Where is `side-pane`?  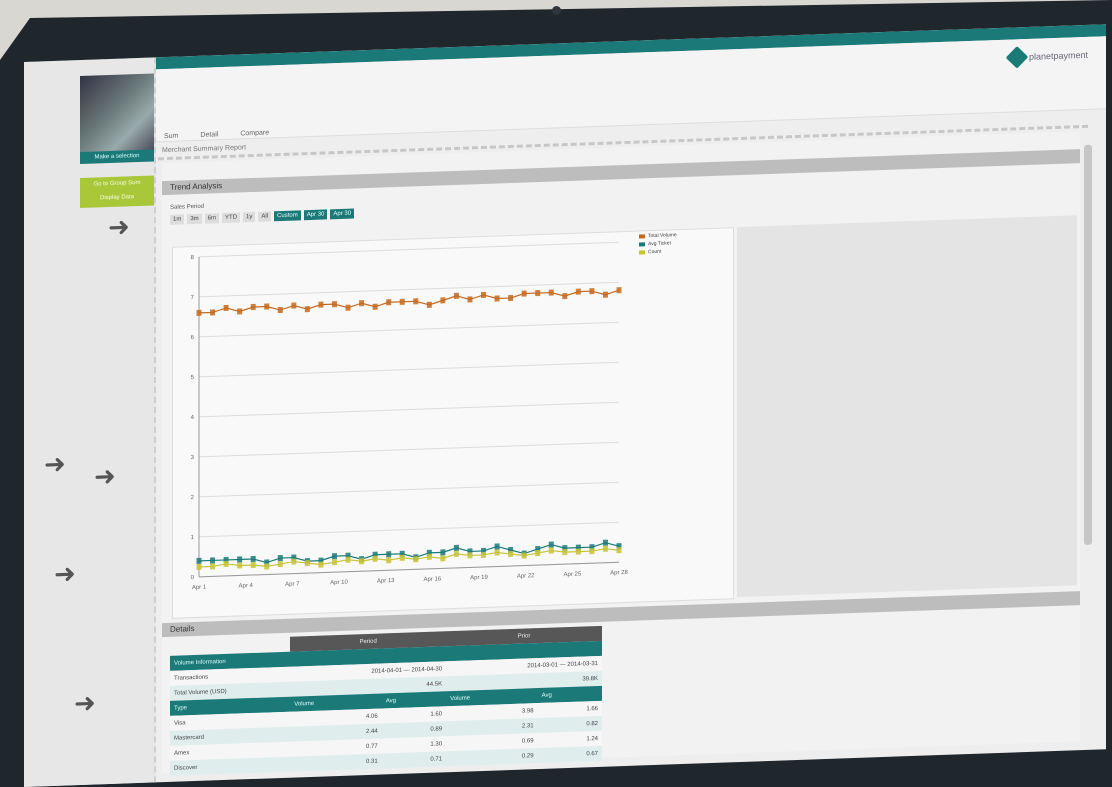
side-pane is located at coordinates (907, 406).